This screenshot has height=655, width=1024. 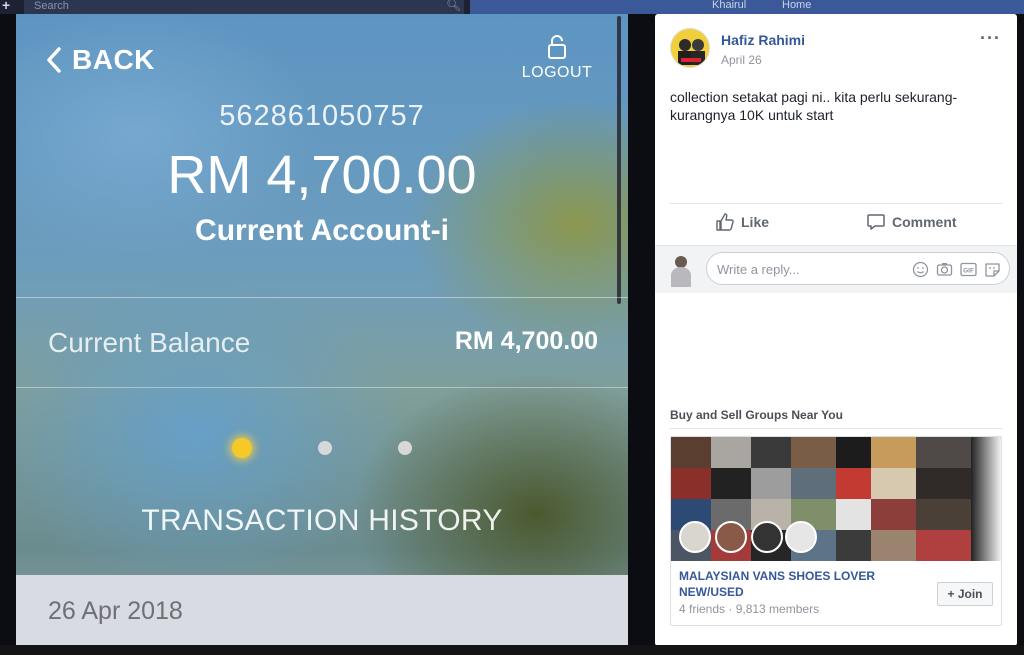 I want to click on author-avatar, so click(x=690, y=48).